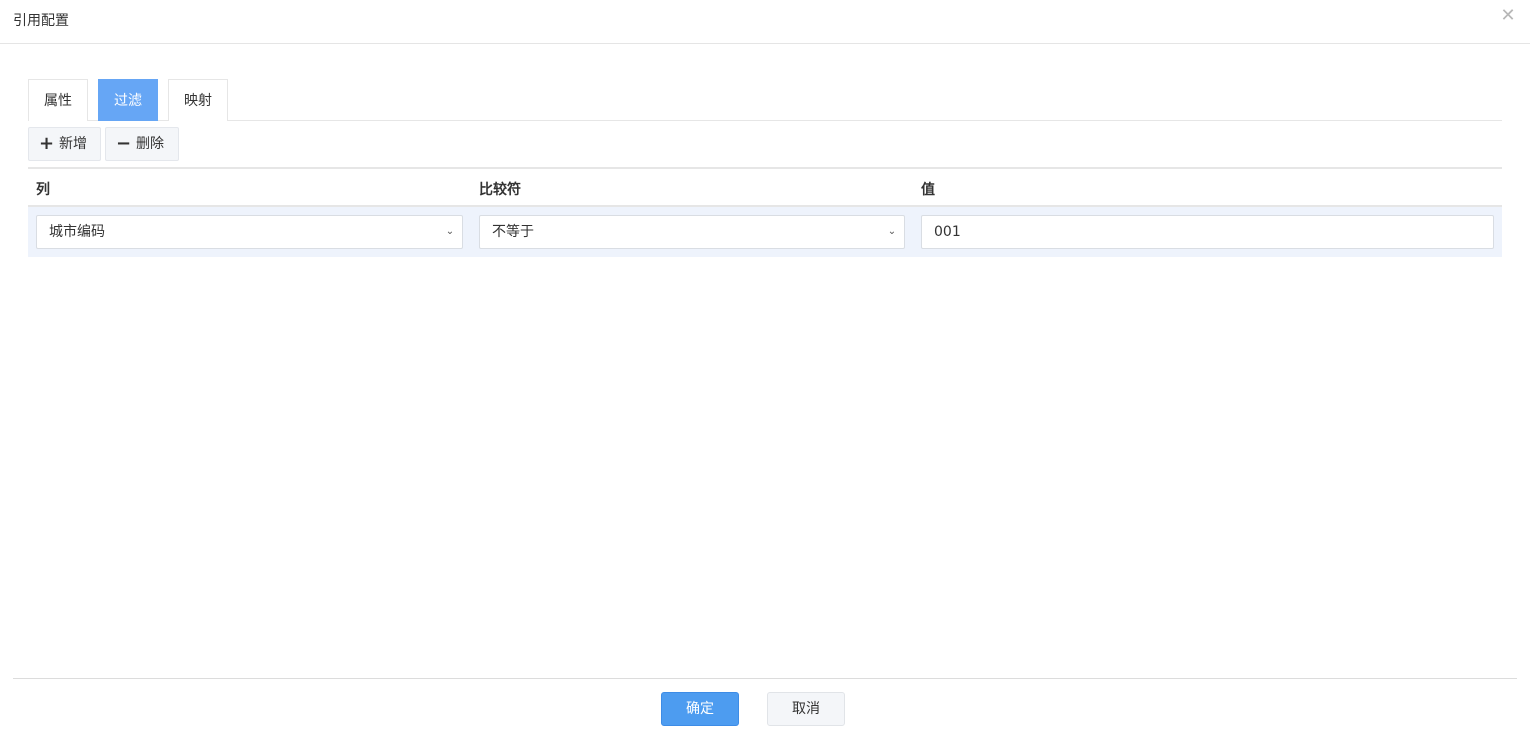  I want to click on header-operator: 比较符, so click(500, 190).